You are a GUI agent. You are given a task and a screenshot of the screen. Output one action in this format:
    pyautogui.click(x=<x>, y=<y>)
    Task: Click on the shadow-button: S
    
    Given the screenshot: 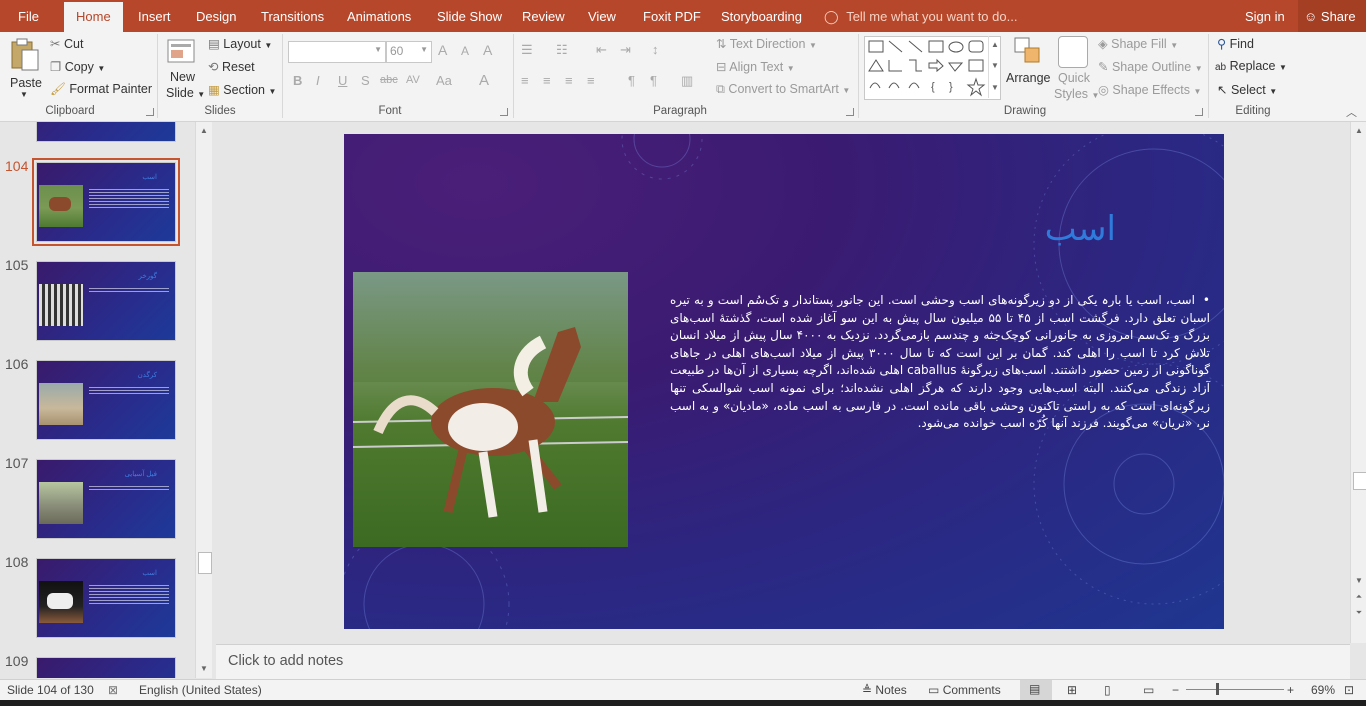 What is the action you would take?
    pyautogui.click(x=365, y=80)
    